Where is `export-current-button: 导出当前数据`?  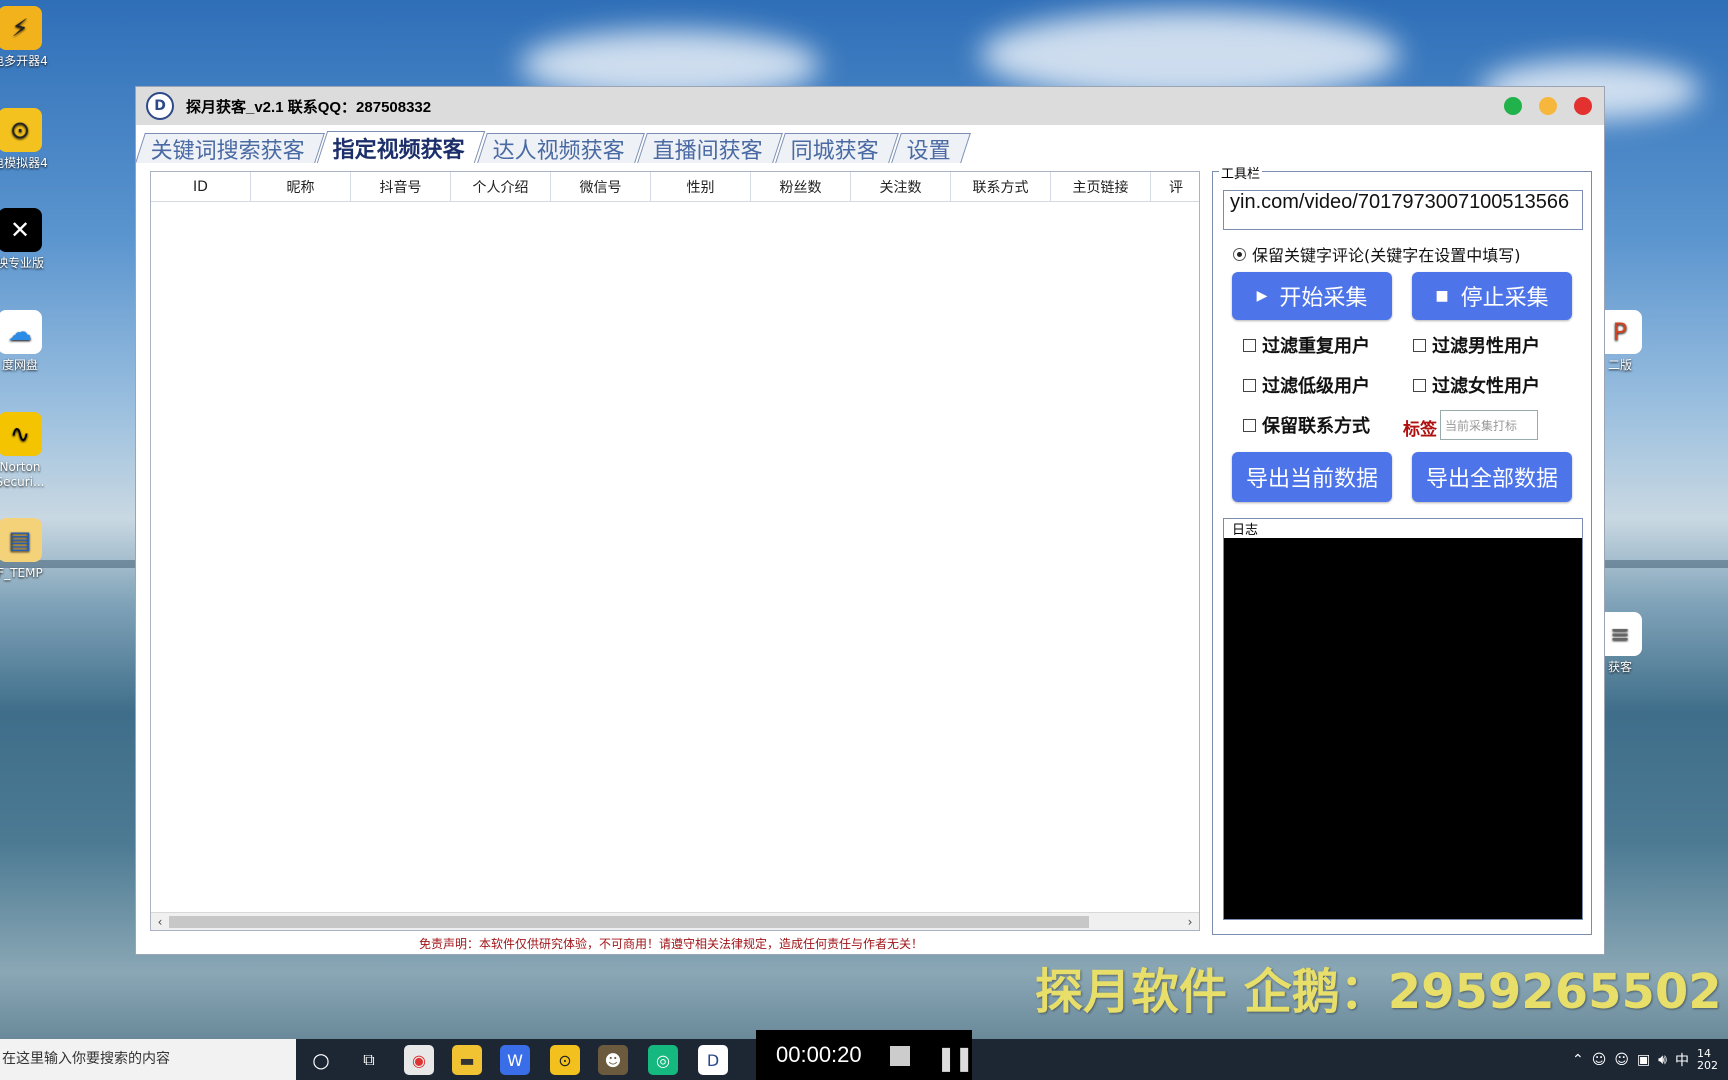
export-current-button: 导出当前数据 is located at coordinates (1312, 477).